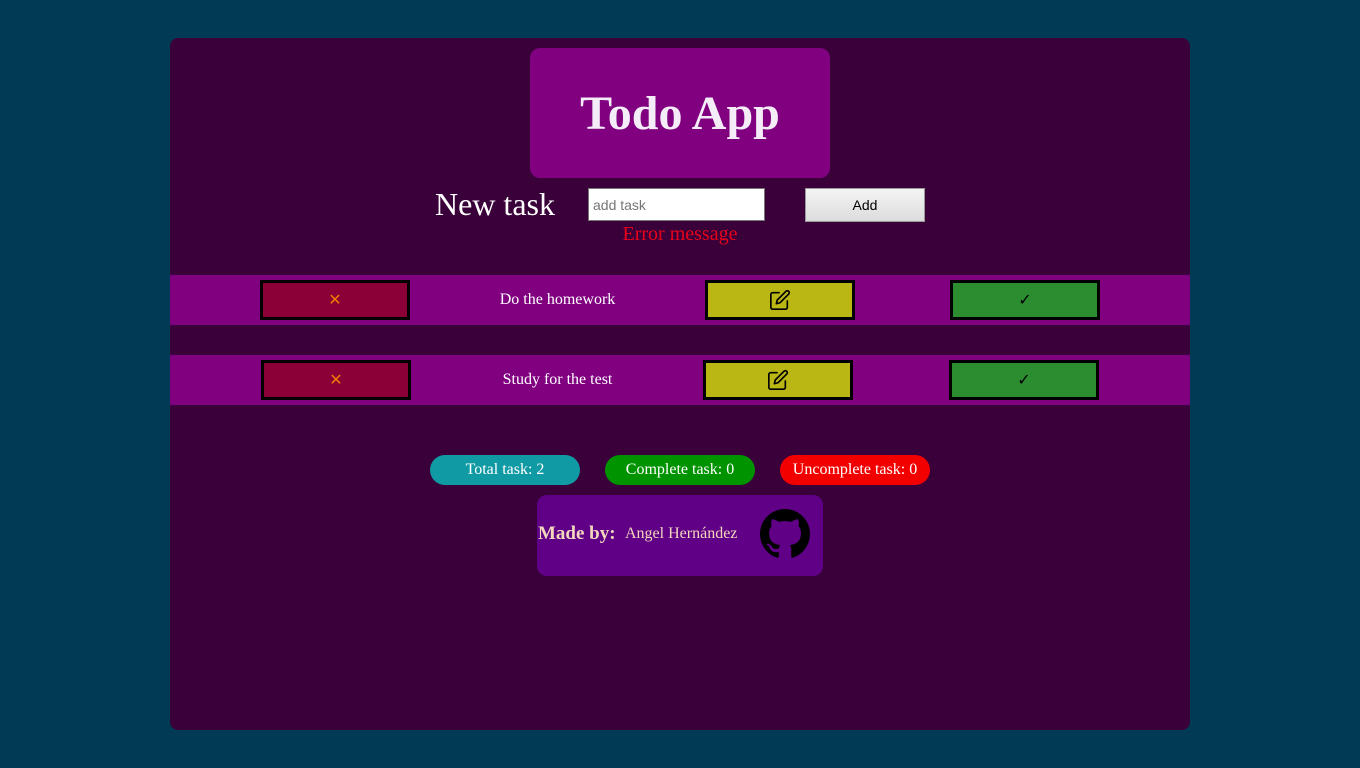  Describe the element at coordinates (676, 204) in the screenshot. I see `add-task-input` at that location.